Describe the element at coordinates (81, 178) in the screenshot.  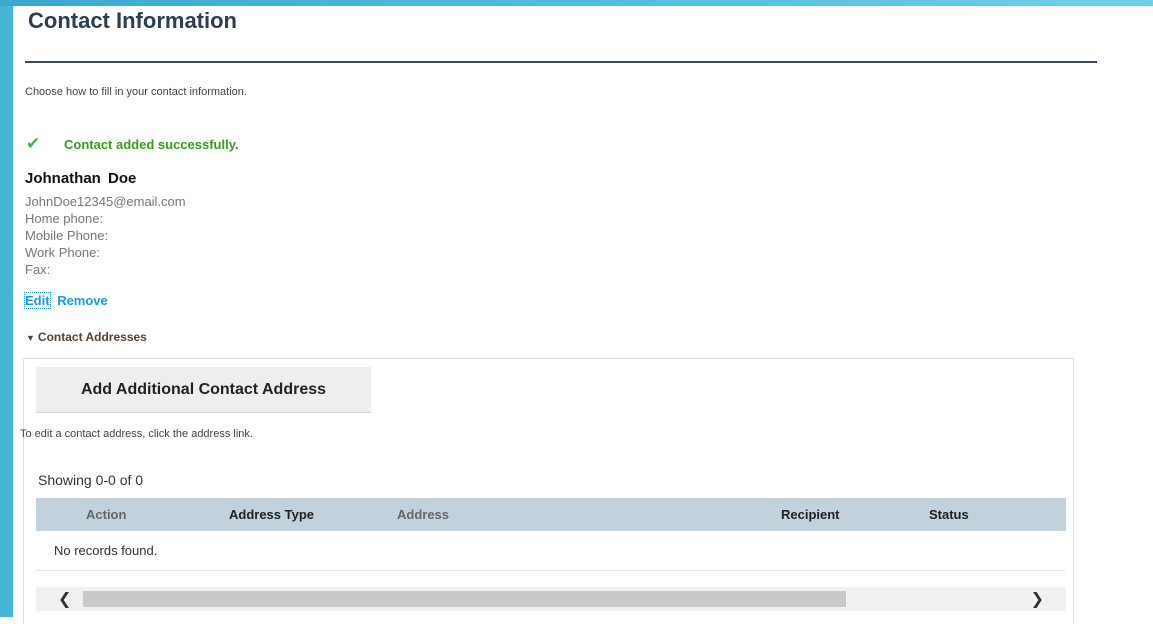
I see `contact-name: Johnathan Doe` at that location.